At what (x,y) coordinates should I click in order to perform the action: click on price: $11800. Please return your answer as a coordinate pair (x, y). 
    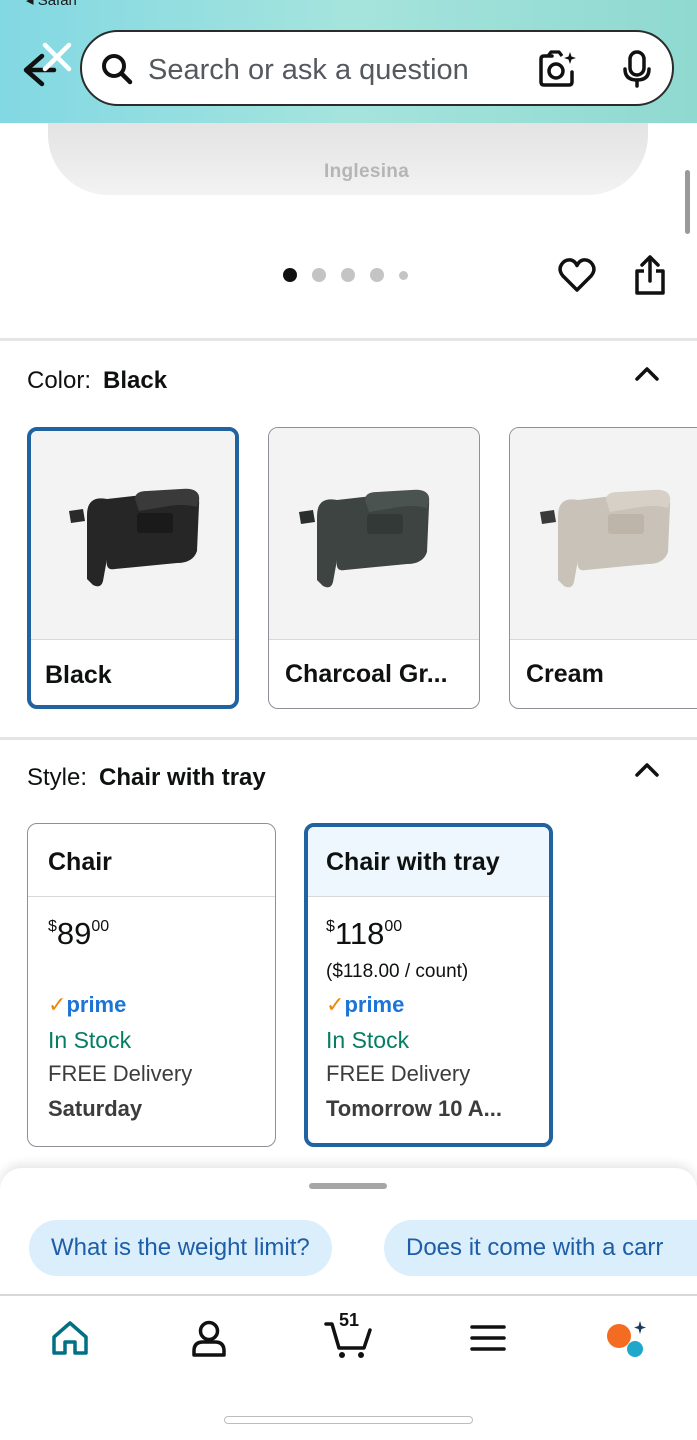
    Looking at the image, I should click on (364, 934).